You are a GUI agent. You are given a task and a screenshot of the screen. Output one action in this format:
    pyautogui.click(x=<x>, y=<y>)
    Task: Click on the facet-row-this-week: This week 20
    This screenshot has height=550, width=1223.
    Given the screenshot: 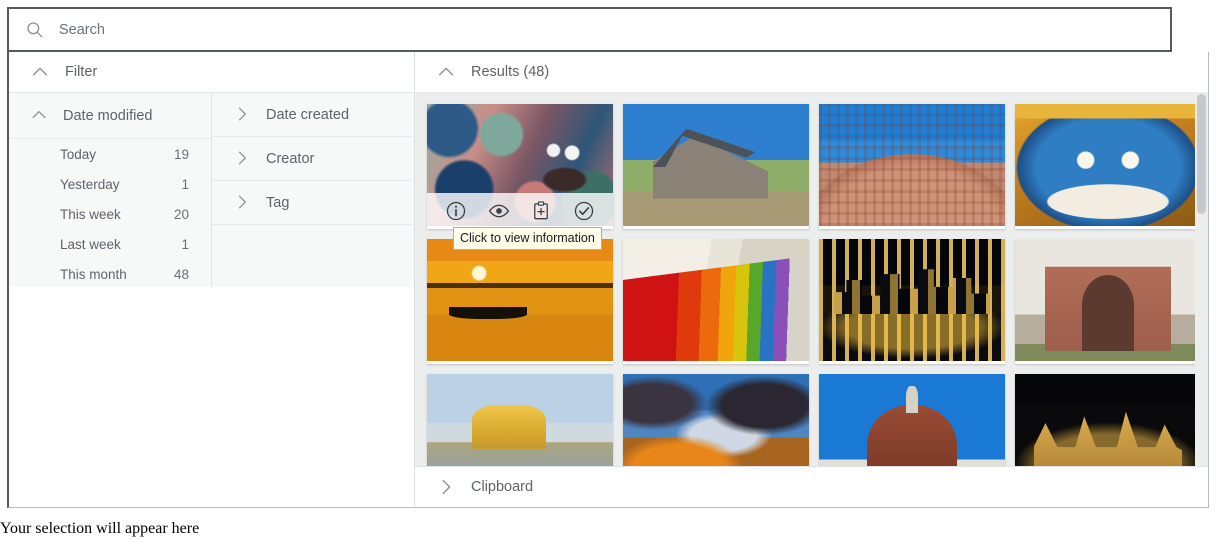 What is the action you would take?
    pyautogui.click(x=110, y=214)
    